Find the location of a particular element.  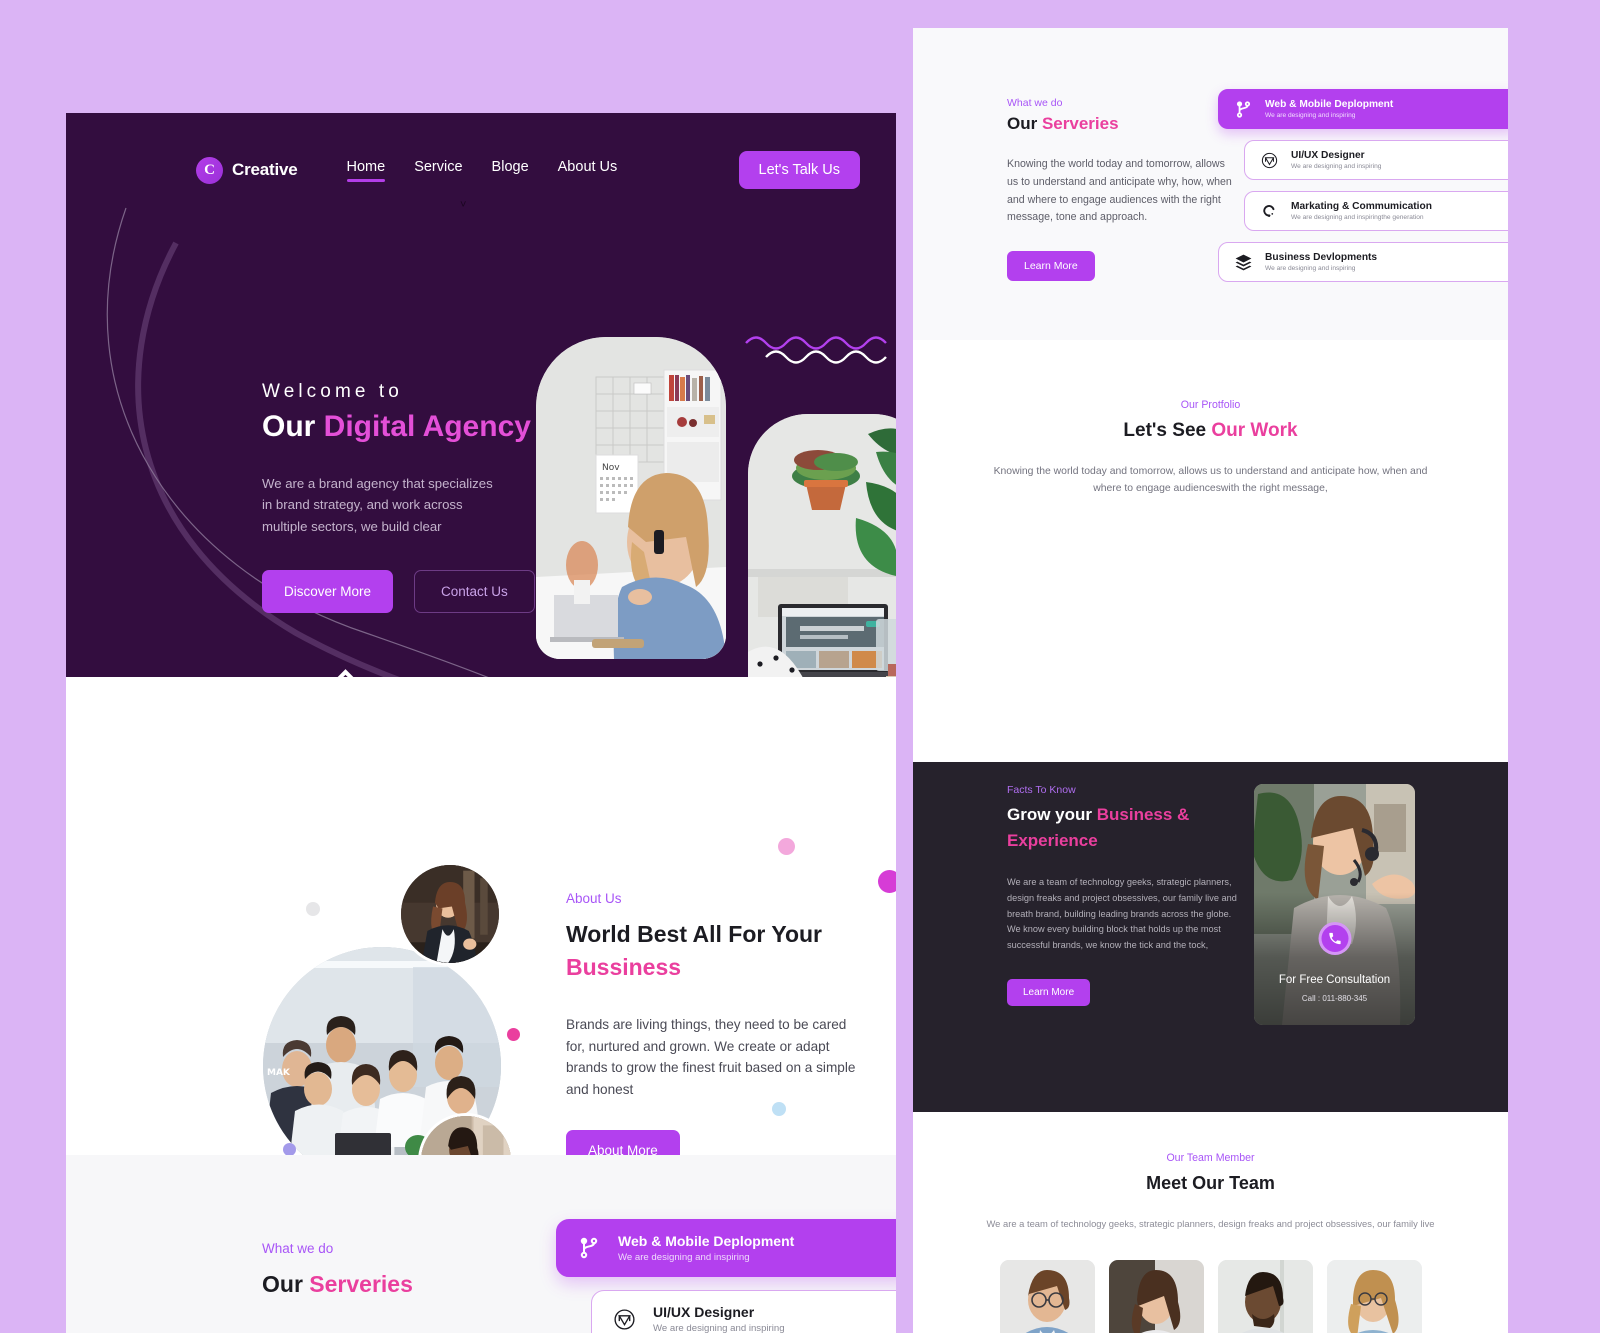

consultation-overlay is located at coordinates (1334, 904).